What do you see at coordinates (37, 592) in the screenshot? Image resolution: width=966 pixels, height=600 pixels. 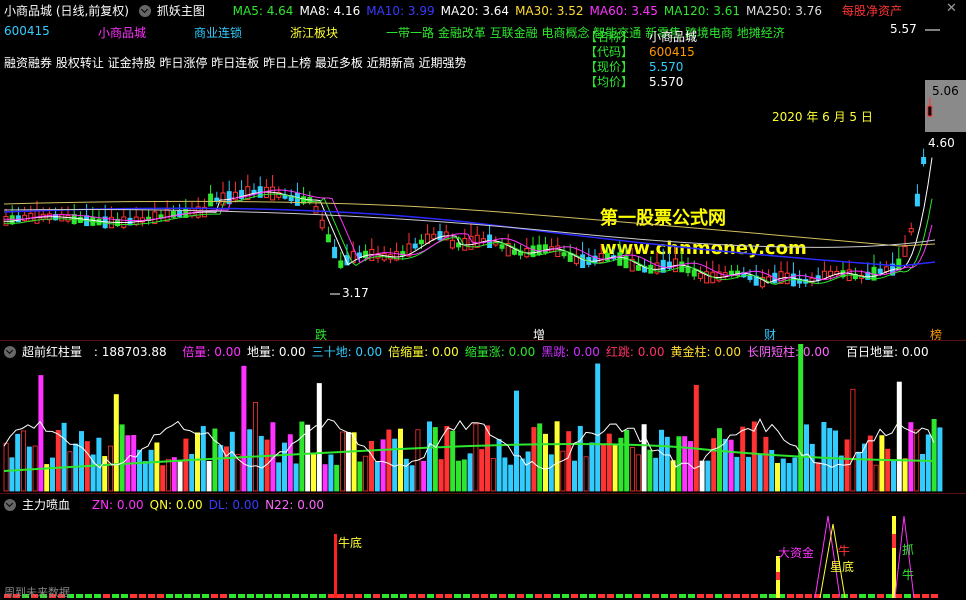 I see `footer-label: 周到未来数据` at bounding box center [37, 592].